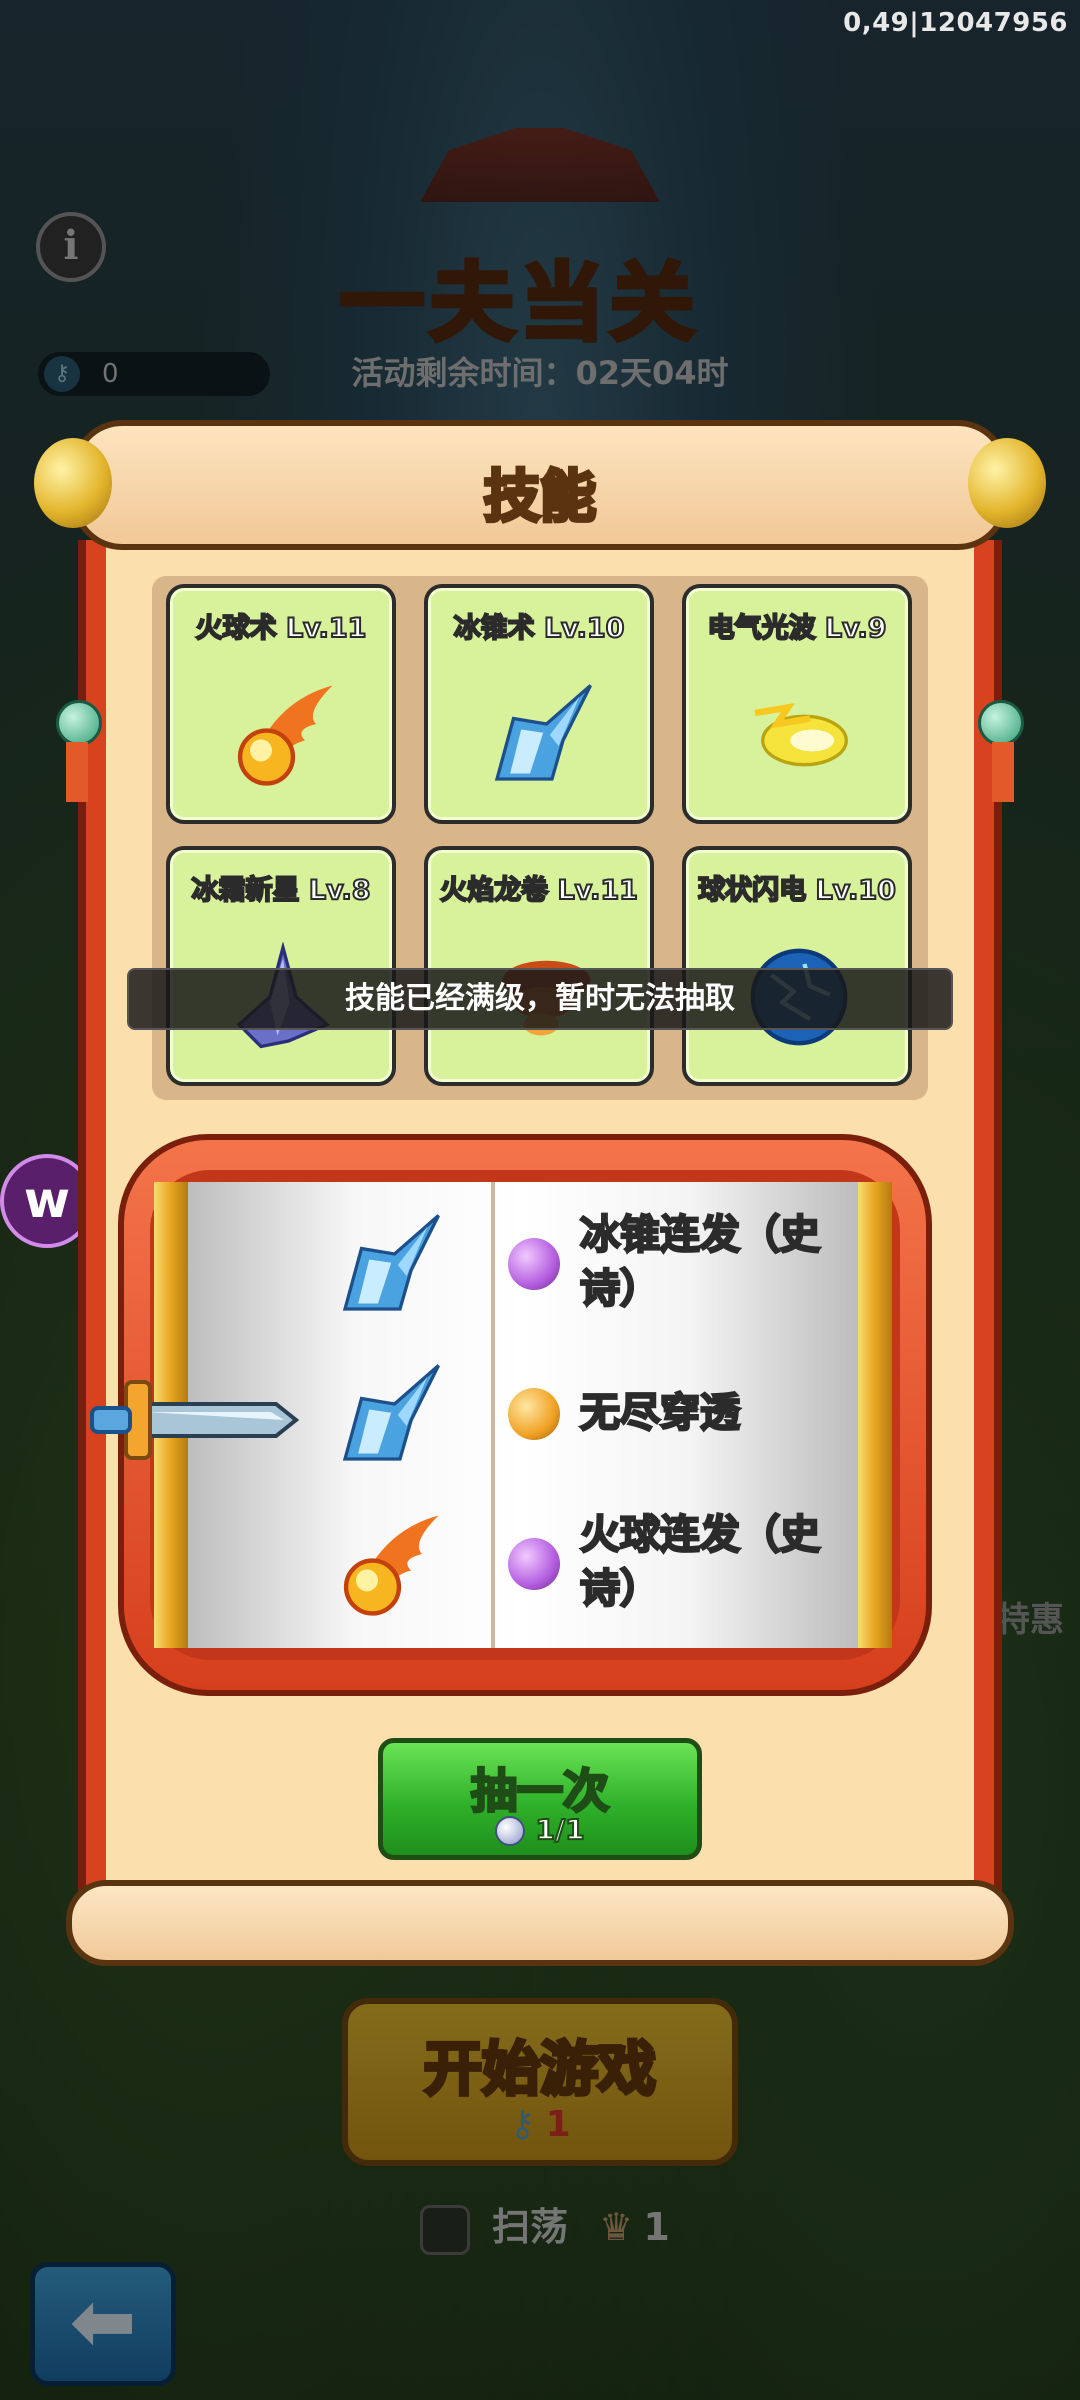 Image resolution: width=1080 pixels, height=2400 pixels. What do you see at coordinates (539, 966) in the screenshot?
I see `skill-card: 火焰龙卷 Lv.11` at bounding box center [539, 966].